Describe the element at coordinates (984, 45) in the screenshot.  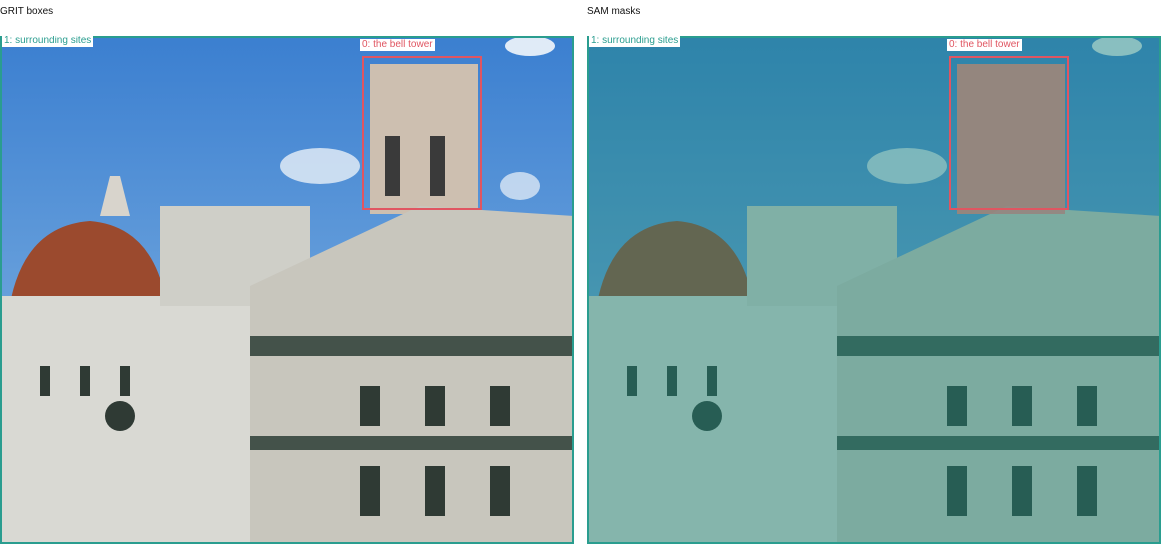
I see `label-bell-tower-sam: 0: the bell tower` at that location.